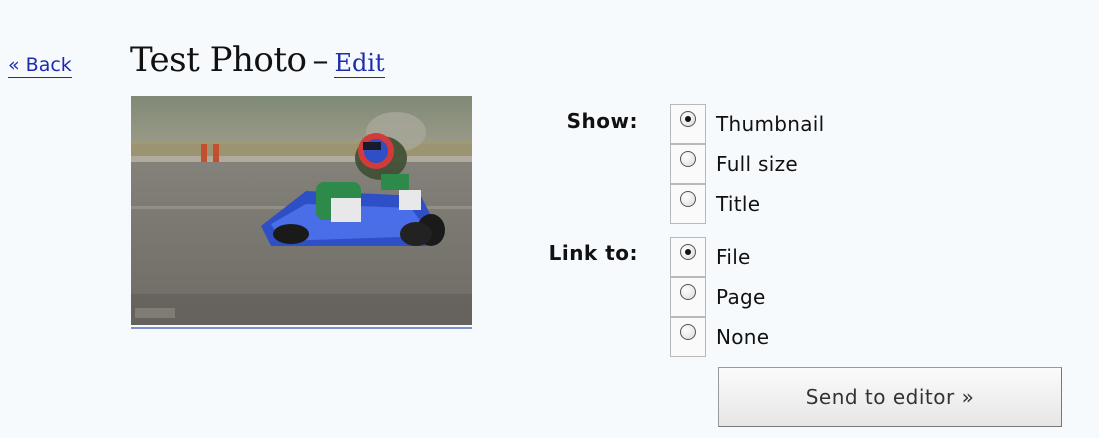 The image size is (1099, 438). Describe the element at coordinates (688, 119) in the screenshot. I see `thumbnail-radio` at that location.